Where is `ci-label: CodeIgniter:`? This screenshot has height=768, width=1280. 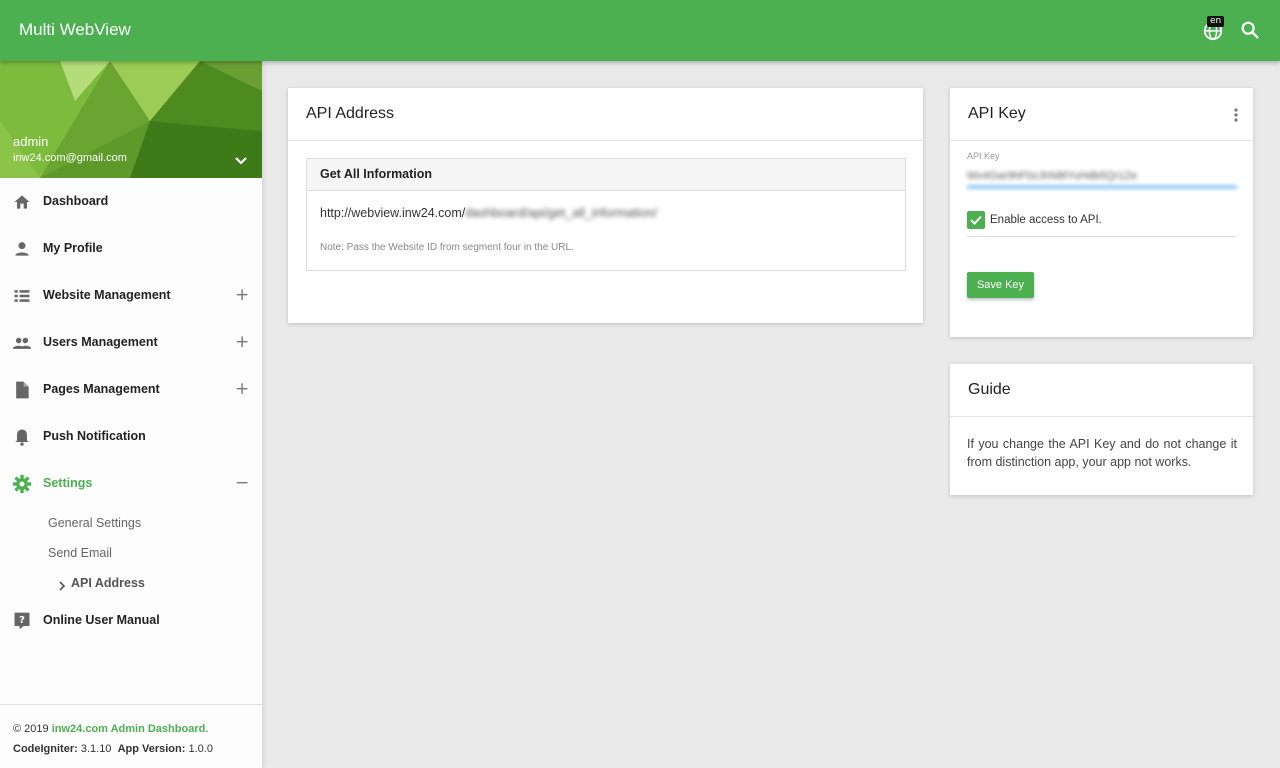 ci-label: CodeIgniter: is located at coordinates (45, 749).